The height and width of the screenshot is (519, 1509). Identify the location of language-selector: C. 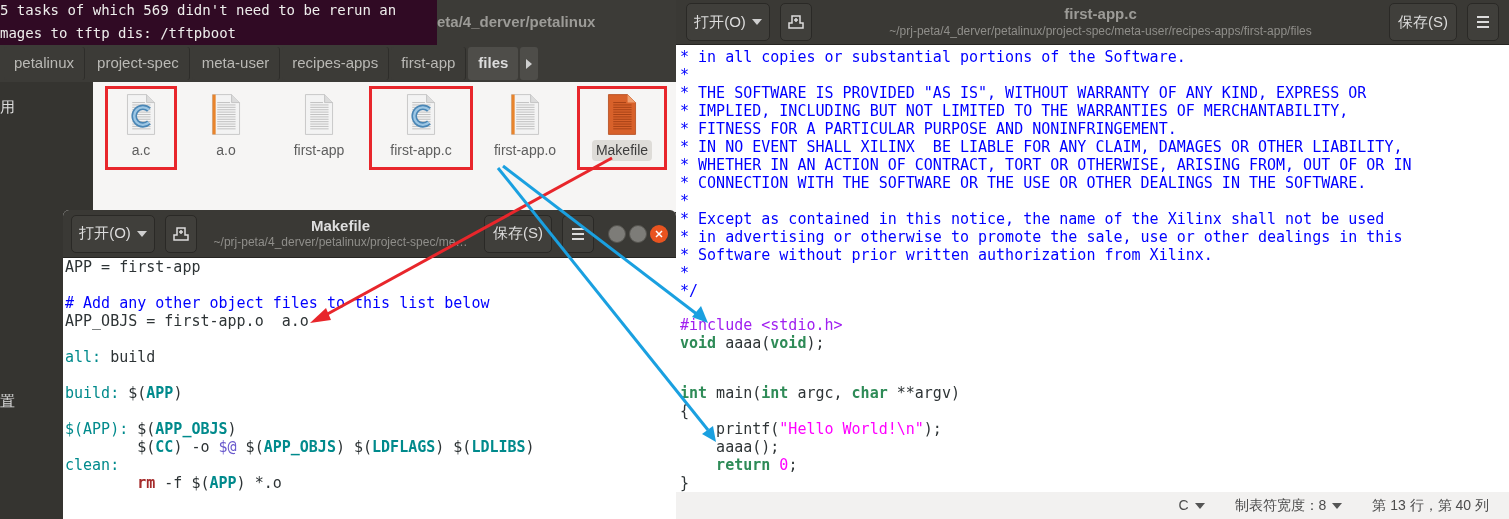
(1191, 505).